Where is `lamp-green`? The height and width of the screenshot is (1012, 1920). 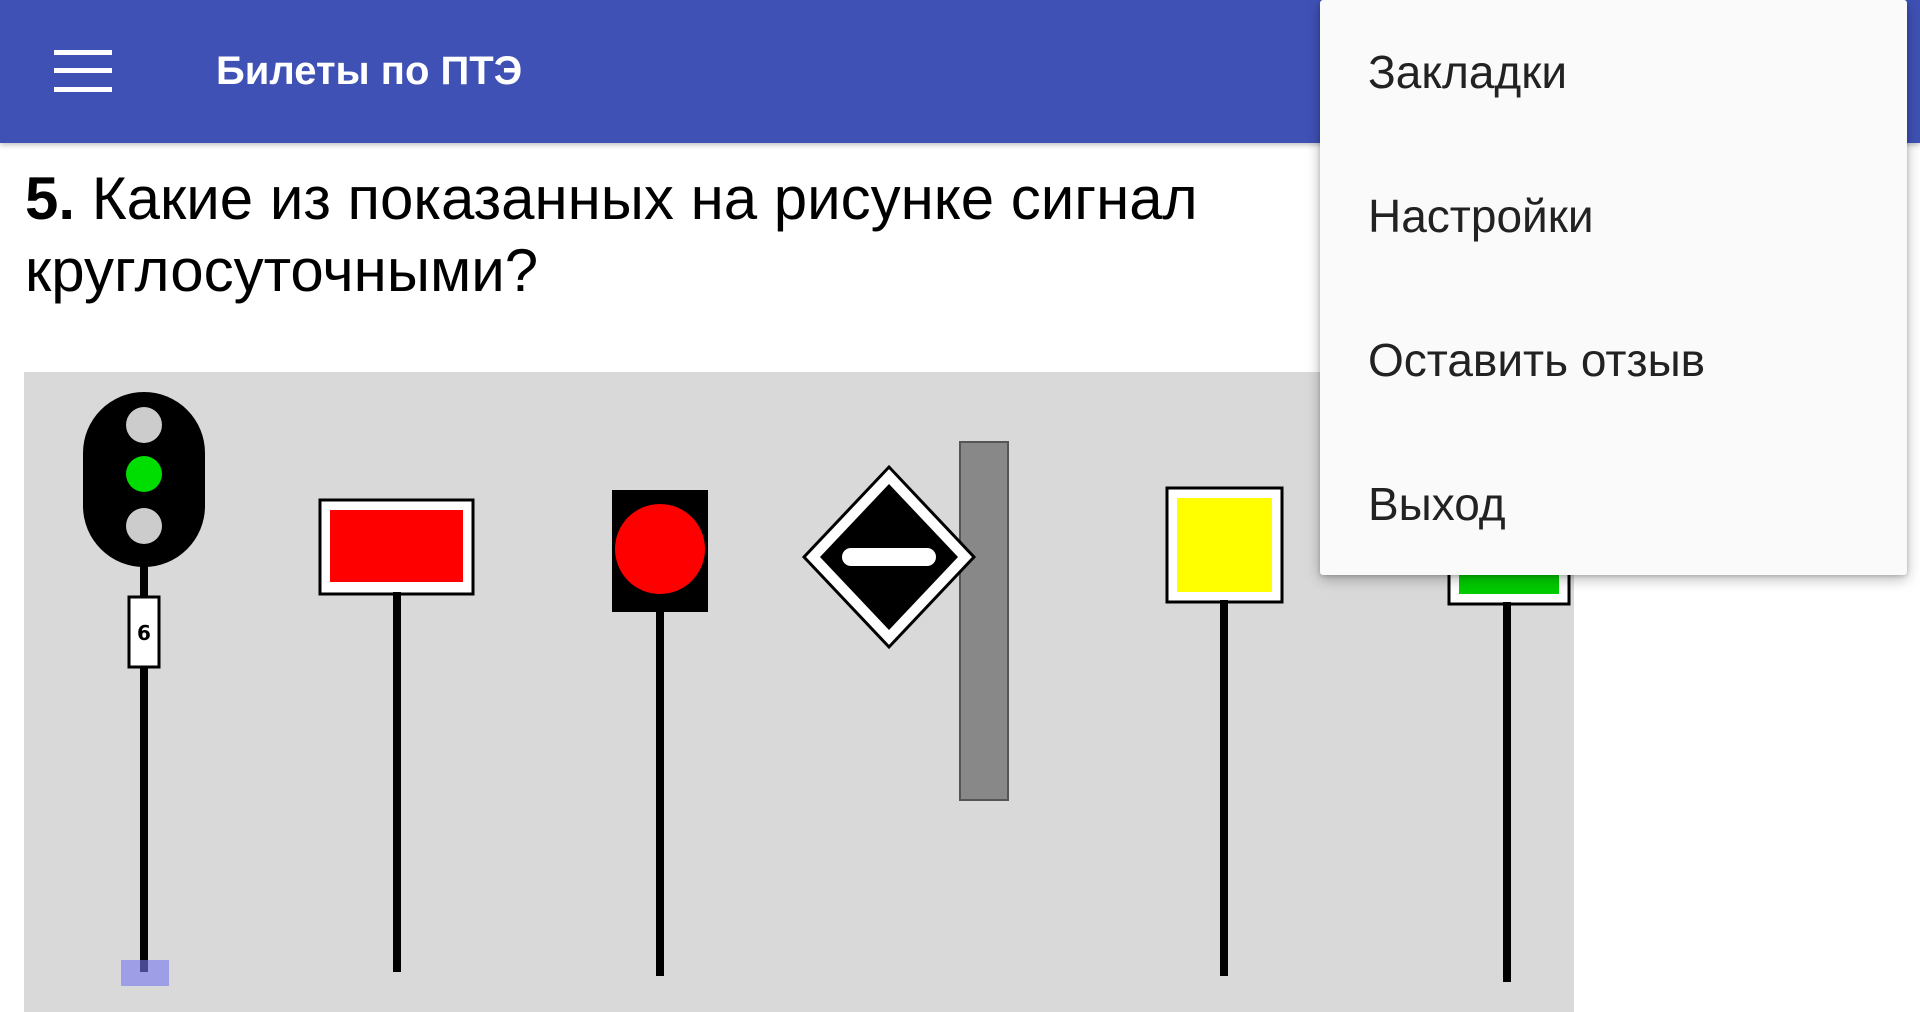
lamp-green is located at coordinates (144, 474).